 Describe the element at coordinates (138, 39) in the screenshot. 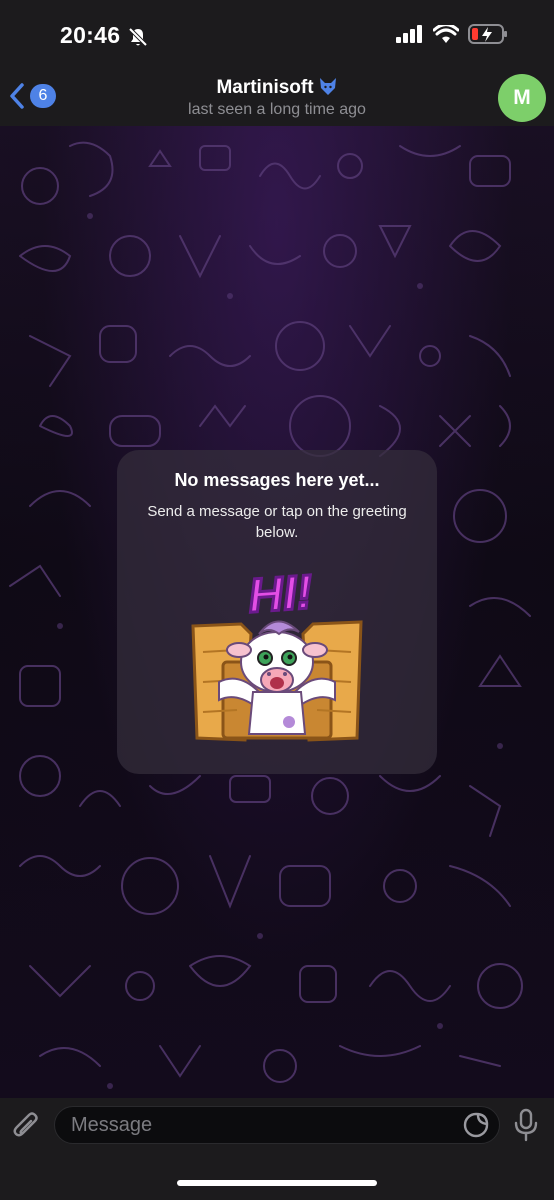

I see `bell-muted-icon` at that location.